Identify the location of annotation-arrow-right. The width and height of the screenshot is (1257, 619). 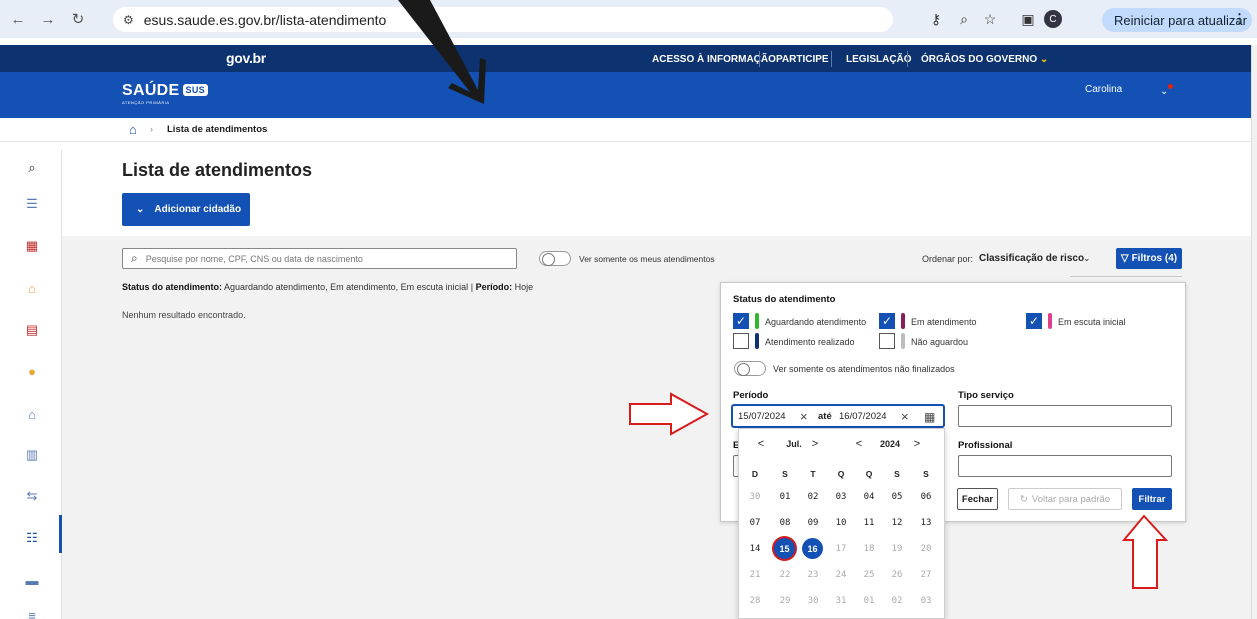
(669, 414).